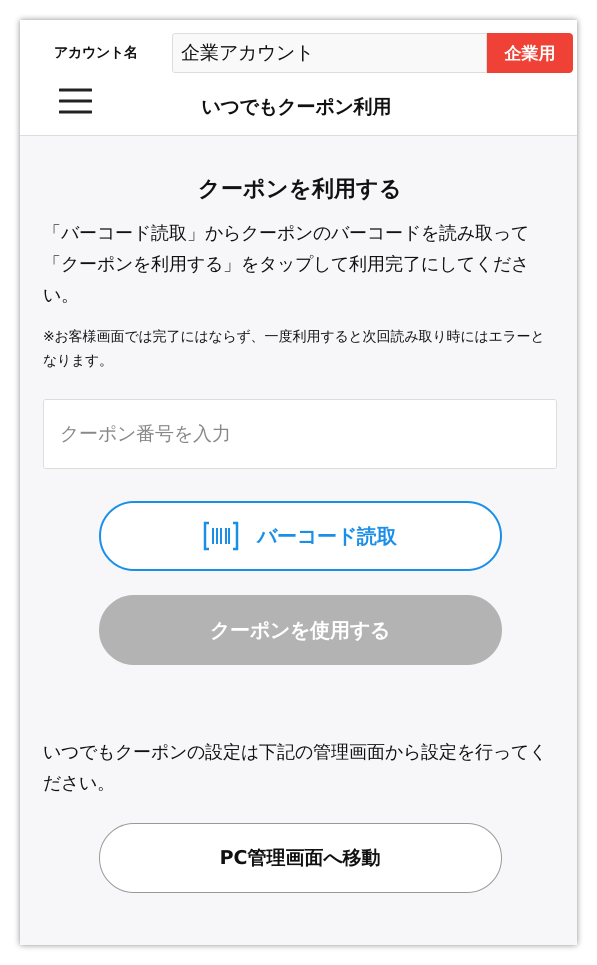 This screenshot has width=597, height=965. What do you see at coordinates (296, 107) in the screenshot?
I see `page-title: いつでもクーポン利用` at bounding box center [296, 107].